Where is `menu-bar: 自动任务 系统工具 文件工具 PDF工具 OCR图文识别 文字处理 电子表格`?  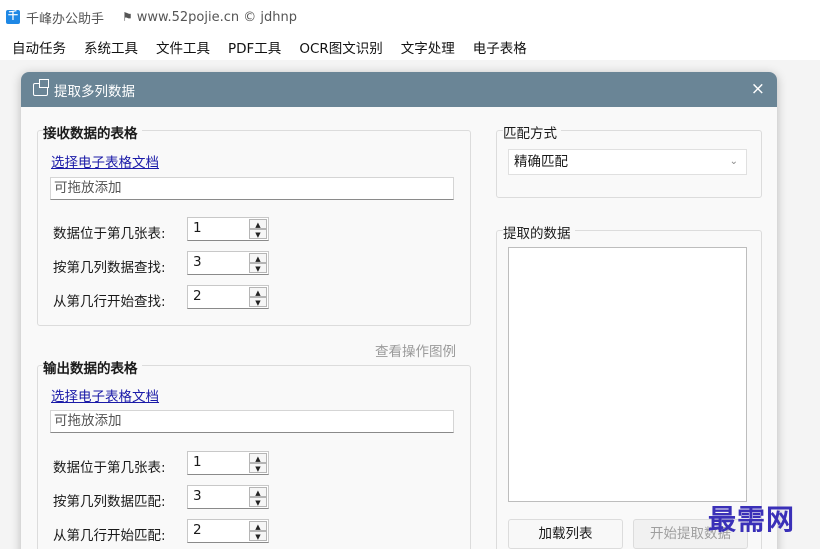 menu-bar: 自动任务 系统工具 文件工具 PDF工具 OCR图文识别 文字处理 电子表格 is located at coordinates (410, 47).